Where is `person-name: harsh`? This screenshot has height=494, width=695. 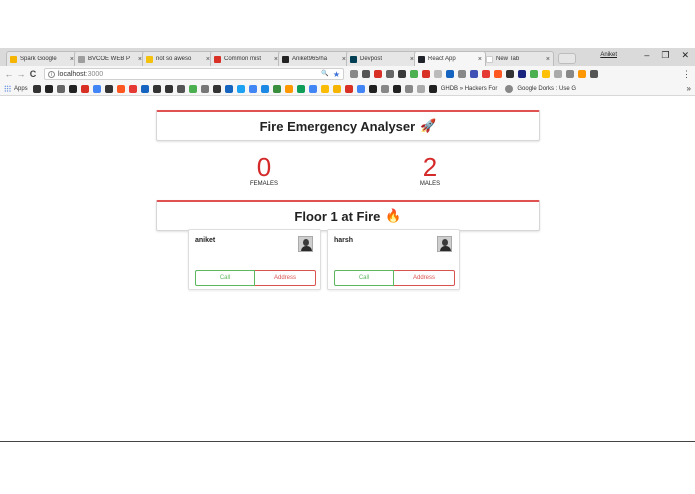
person-name: harsh is located at coordinates (344, 240).